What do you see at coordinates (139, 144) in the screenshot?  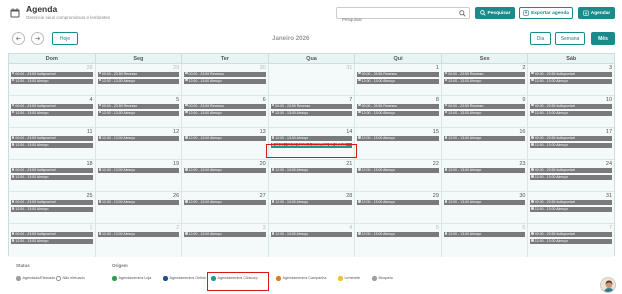 I see `calendar-day-cell: 12 12:00 - 13:00 Almoço` at bounding box center [139, 144].